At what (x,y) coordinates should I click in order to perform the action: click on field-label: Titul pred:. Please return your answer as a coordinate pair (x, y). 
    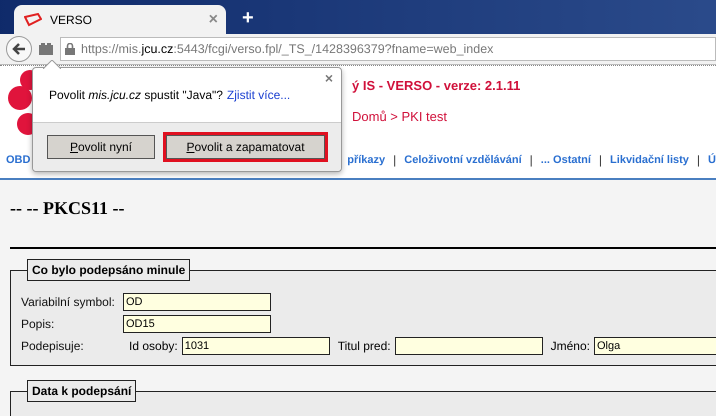
    Looking at the image, I should click on (364, 346).